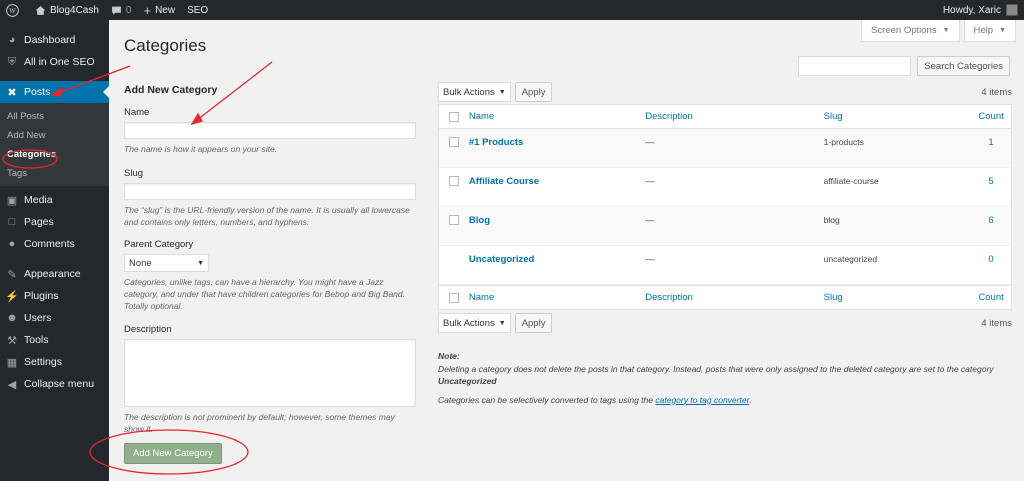  What do you see at coordinates (467, 381) in the screenshot?
I see `note-uncategorized: Uncategorized` at bounding box center [467, 381].